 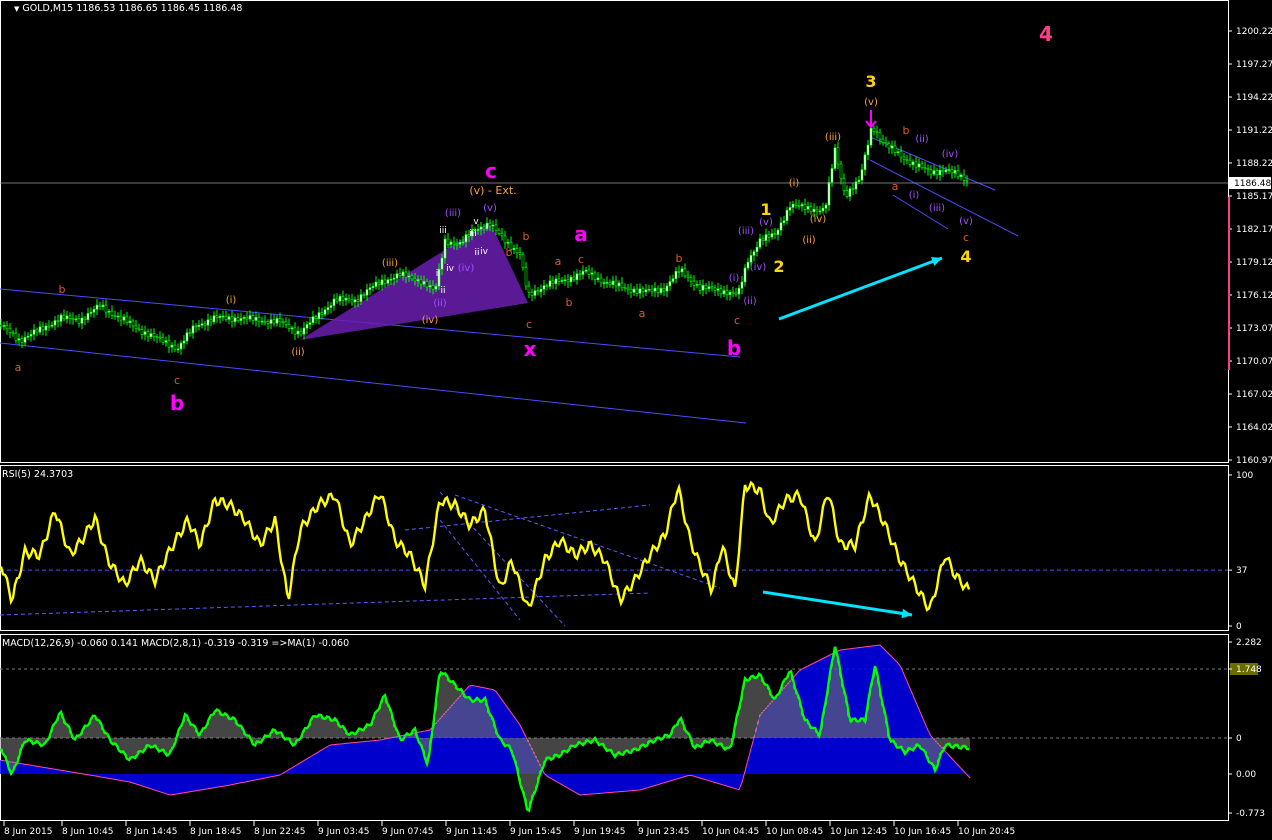 What do you see at coordinates (1254, 395) in the screenshot?
I see `price-tick-label: 1167.02` at bounding box center [1254, 395].